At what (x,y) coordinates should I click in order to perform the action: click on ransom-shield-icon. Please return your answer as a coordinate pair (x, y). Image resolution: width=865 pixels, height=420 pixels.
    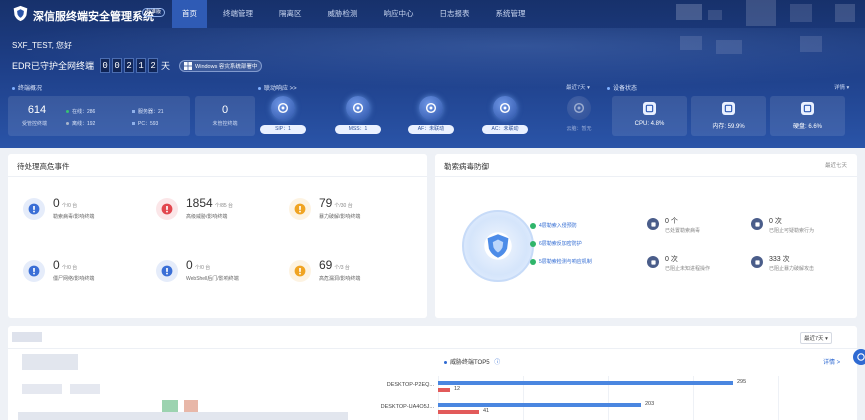
    Looking at the image, I should click on (498, 246).